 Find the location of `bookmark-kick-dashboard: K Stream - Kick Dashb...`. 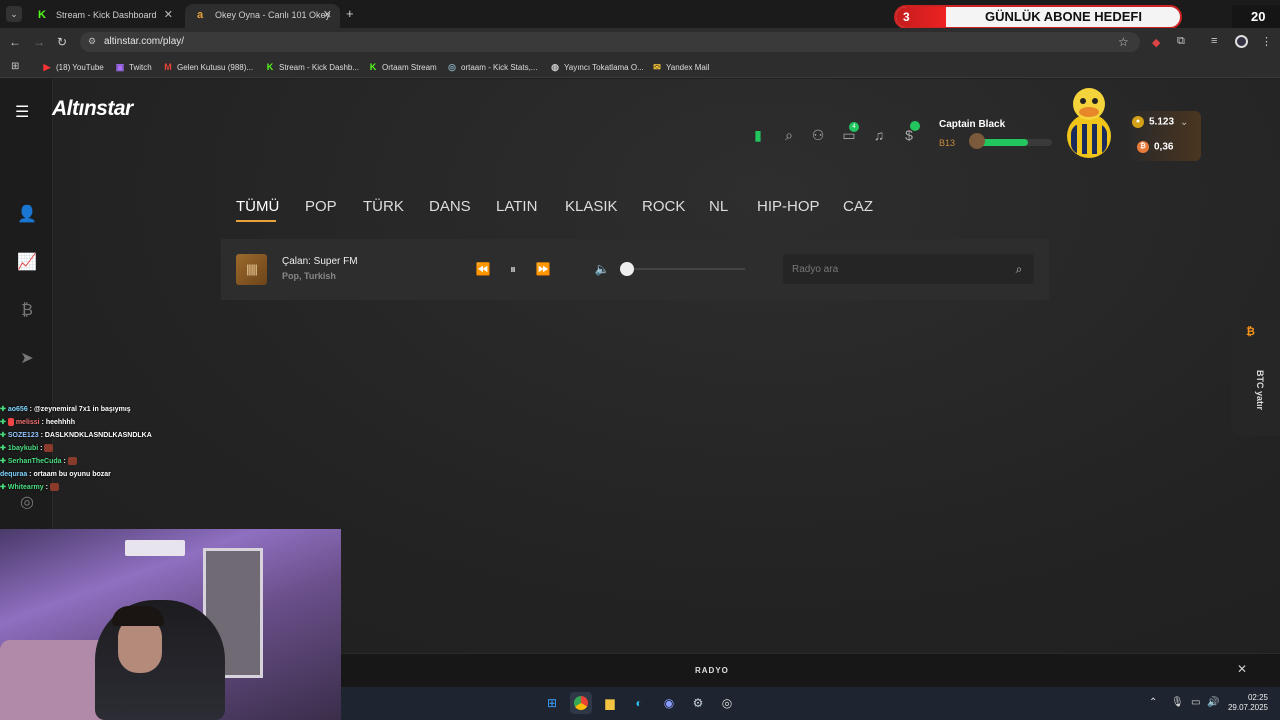

bookmark-kick-dashboard: K Stream - Kick Dashb... is located at coordinates (312, 67).